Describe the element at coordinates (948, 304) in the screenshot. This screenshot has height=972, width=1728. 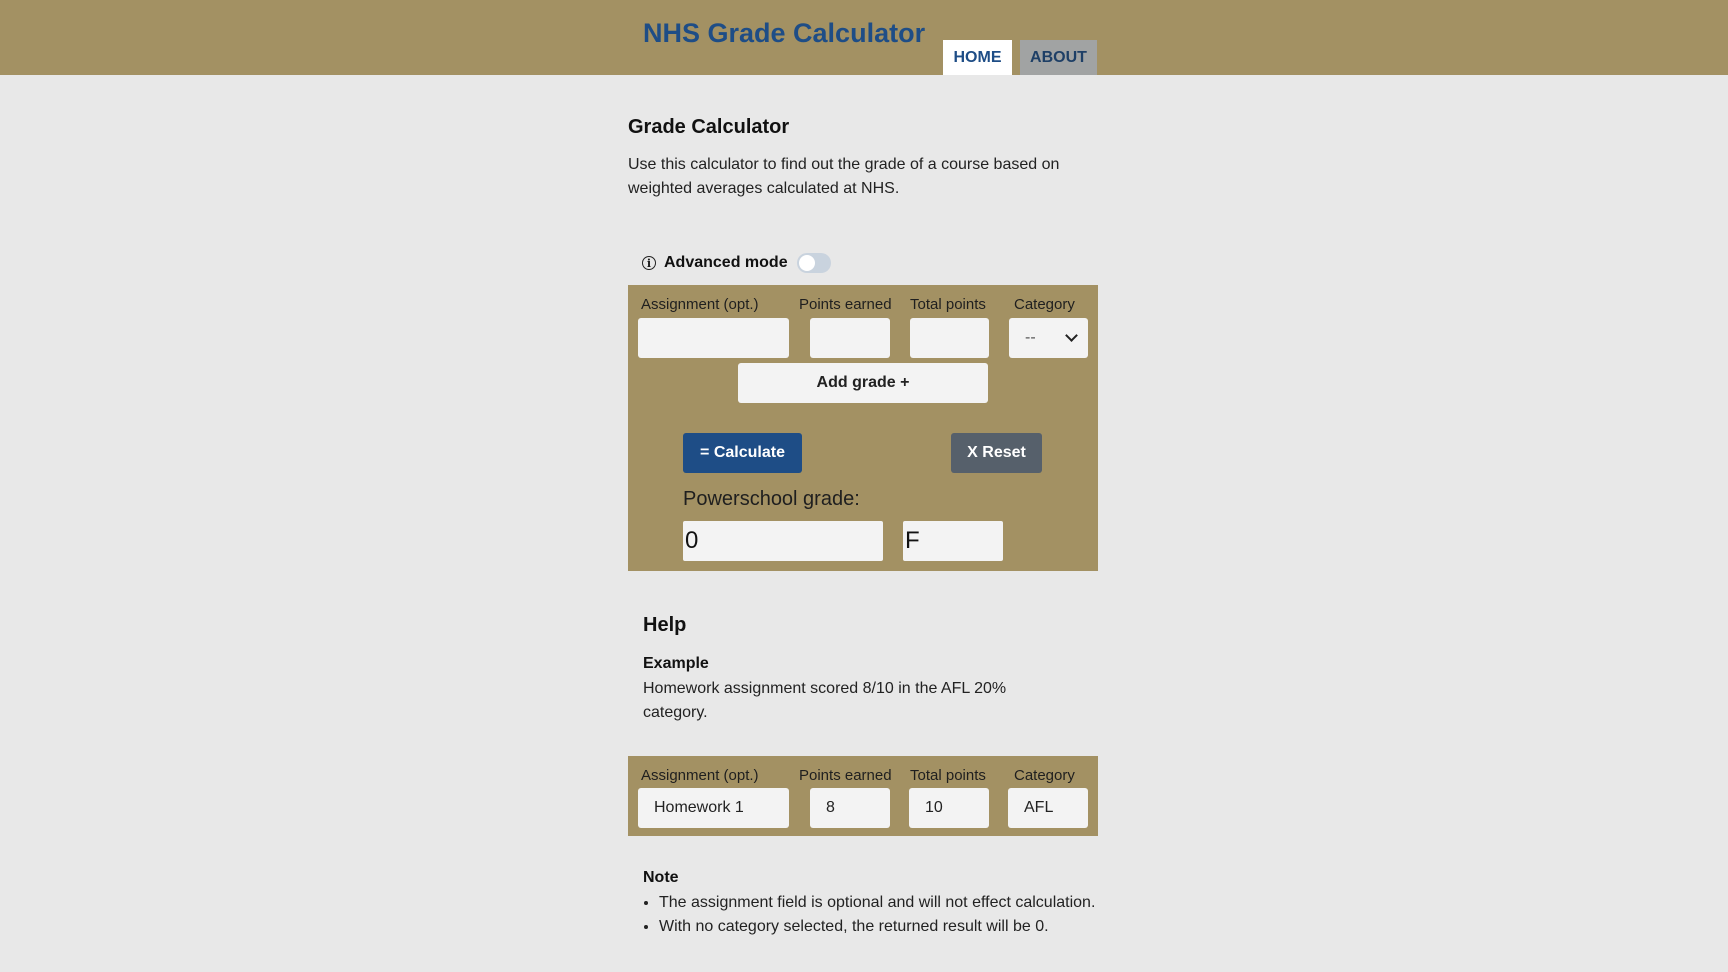
I see `total-points-column-label: Total points` at that location.